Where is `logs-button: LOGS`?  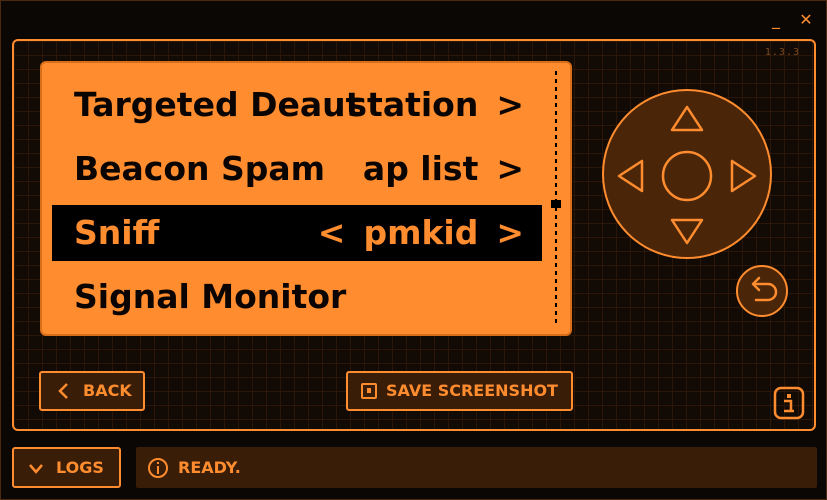
logs-button: LOGS is located at coordinates (66, 467).